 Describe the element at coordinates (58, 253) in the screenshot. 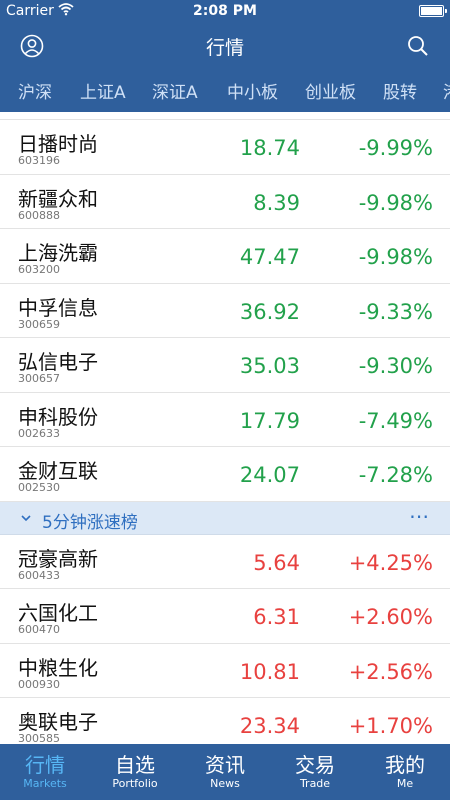

I see `stock-name: 上海洗霸` at that location.